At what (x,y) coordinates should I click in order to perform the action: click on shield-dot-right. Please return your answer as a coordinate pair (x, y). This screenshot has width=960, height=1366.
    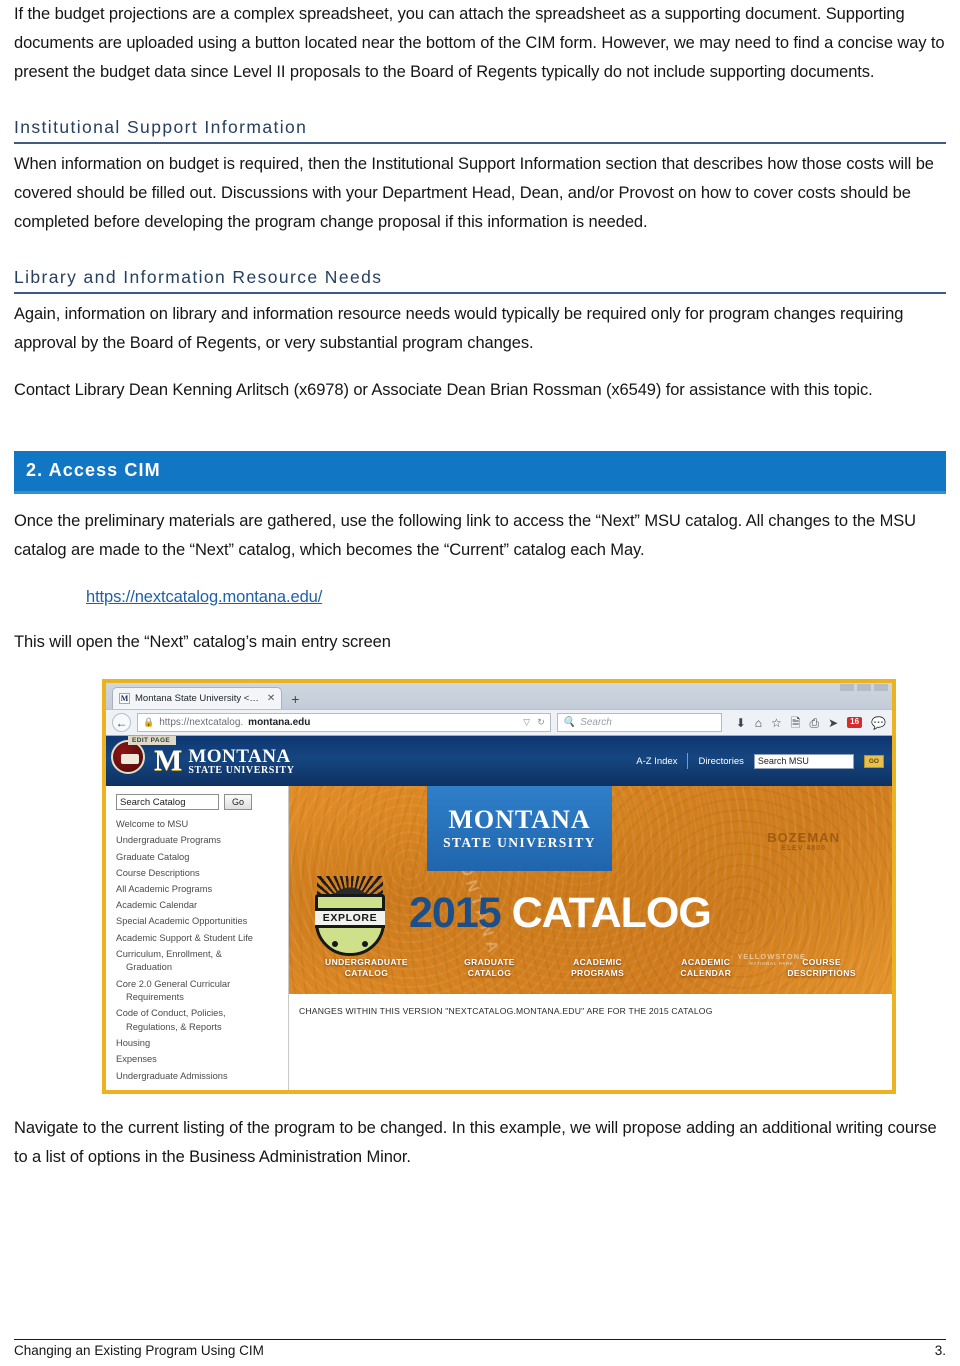
    Looking at the image, I should click on (365, 944).